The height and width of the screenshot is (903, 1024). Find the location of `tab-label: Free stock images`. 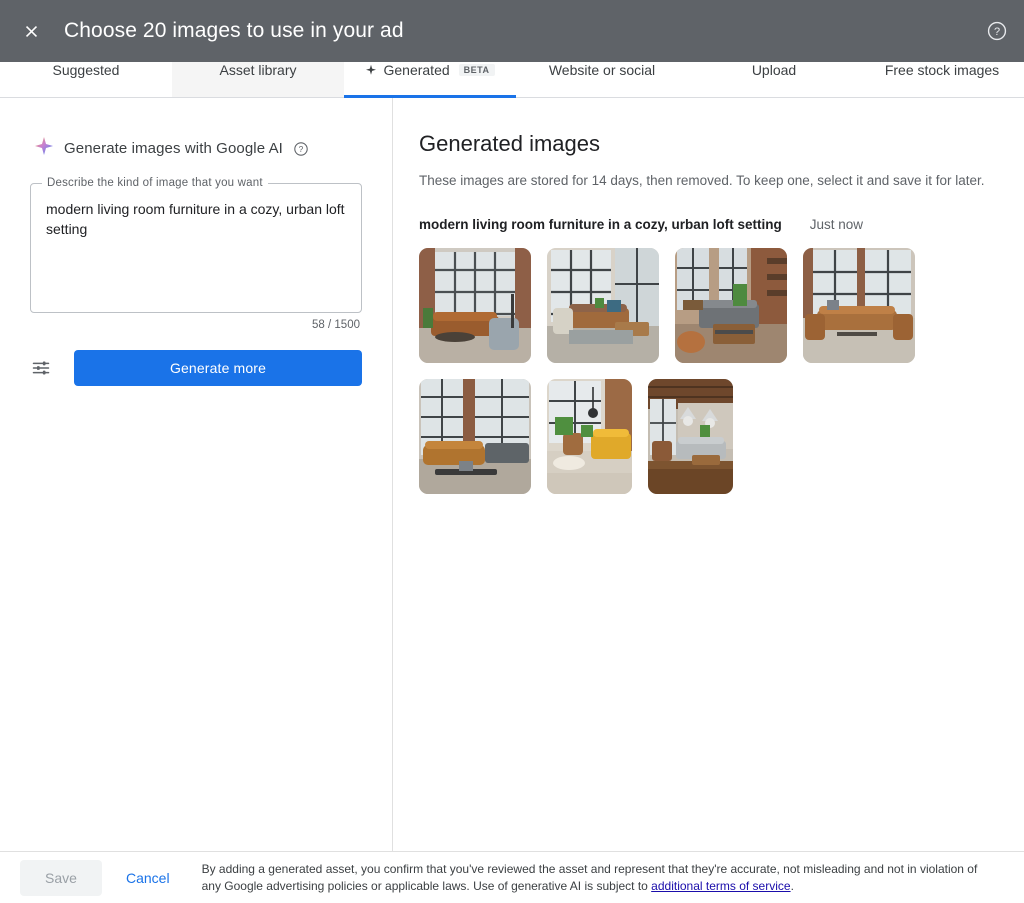

tab-label: Free stock images is located at coordinates (942, 69).